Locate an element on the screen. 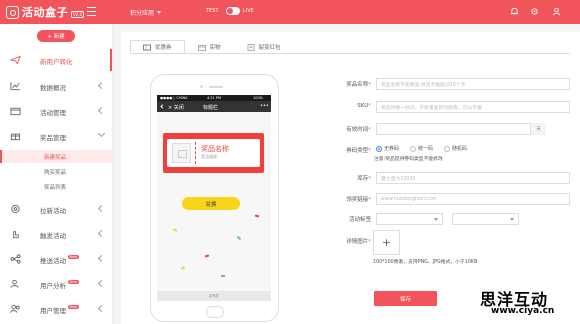 The height and width of the screenshot is (324, 580). calendar-icon is located at coordinates (15, 111).